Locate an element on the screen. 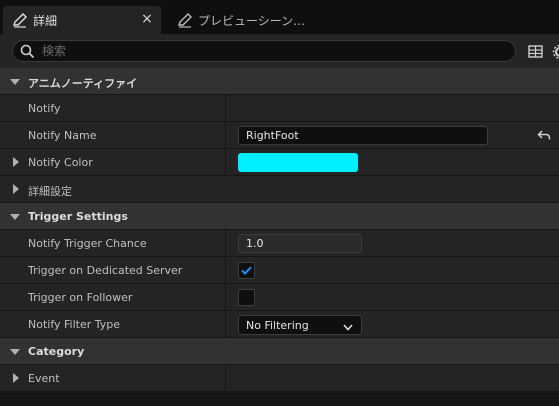 The width and height of the screenshot is (559, 406). search-box is located at coordinates (264, 51).